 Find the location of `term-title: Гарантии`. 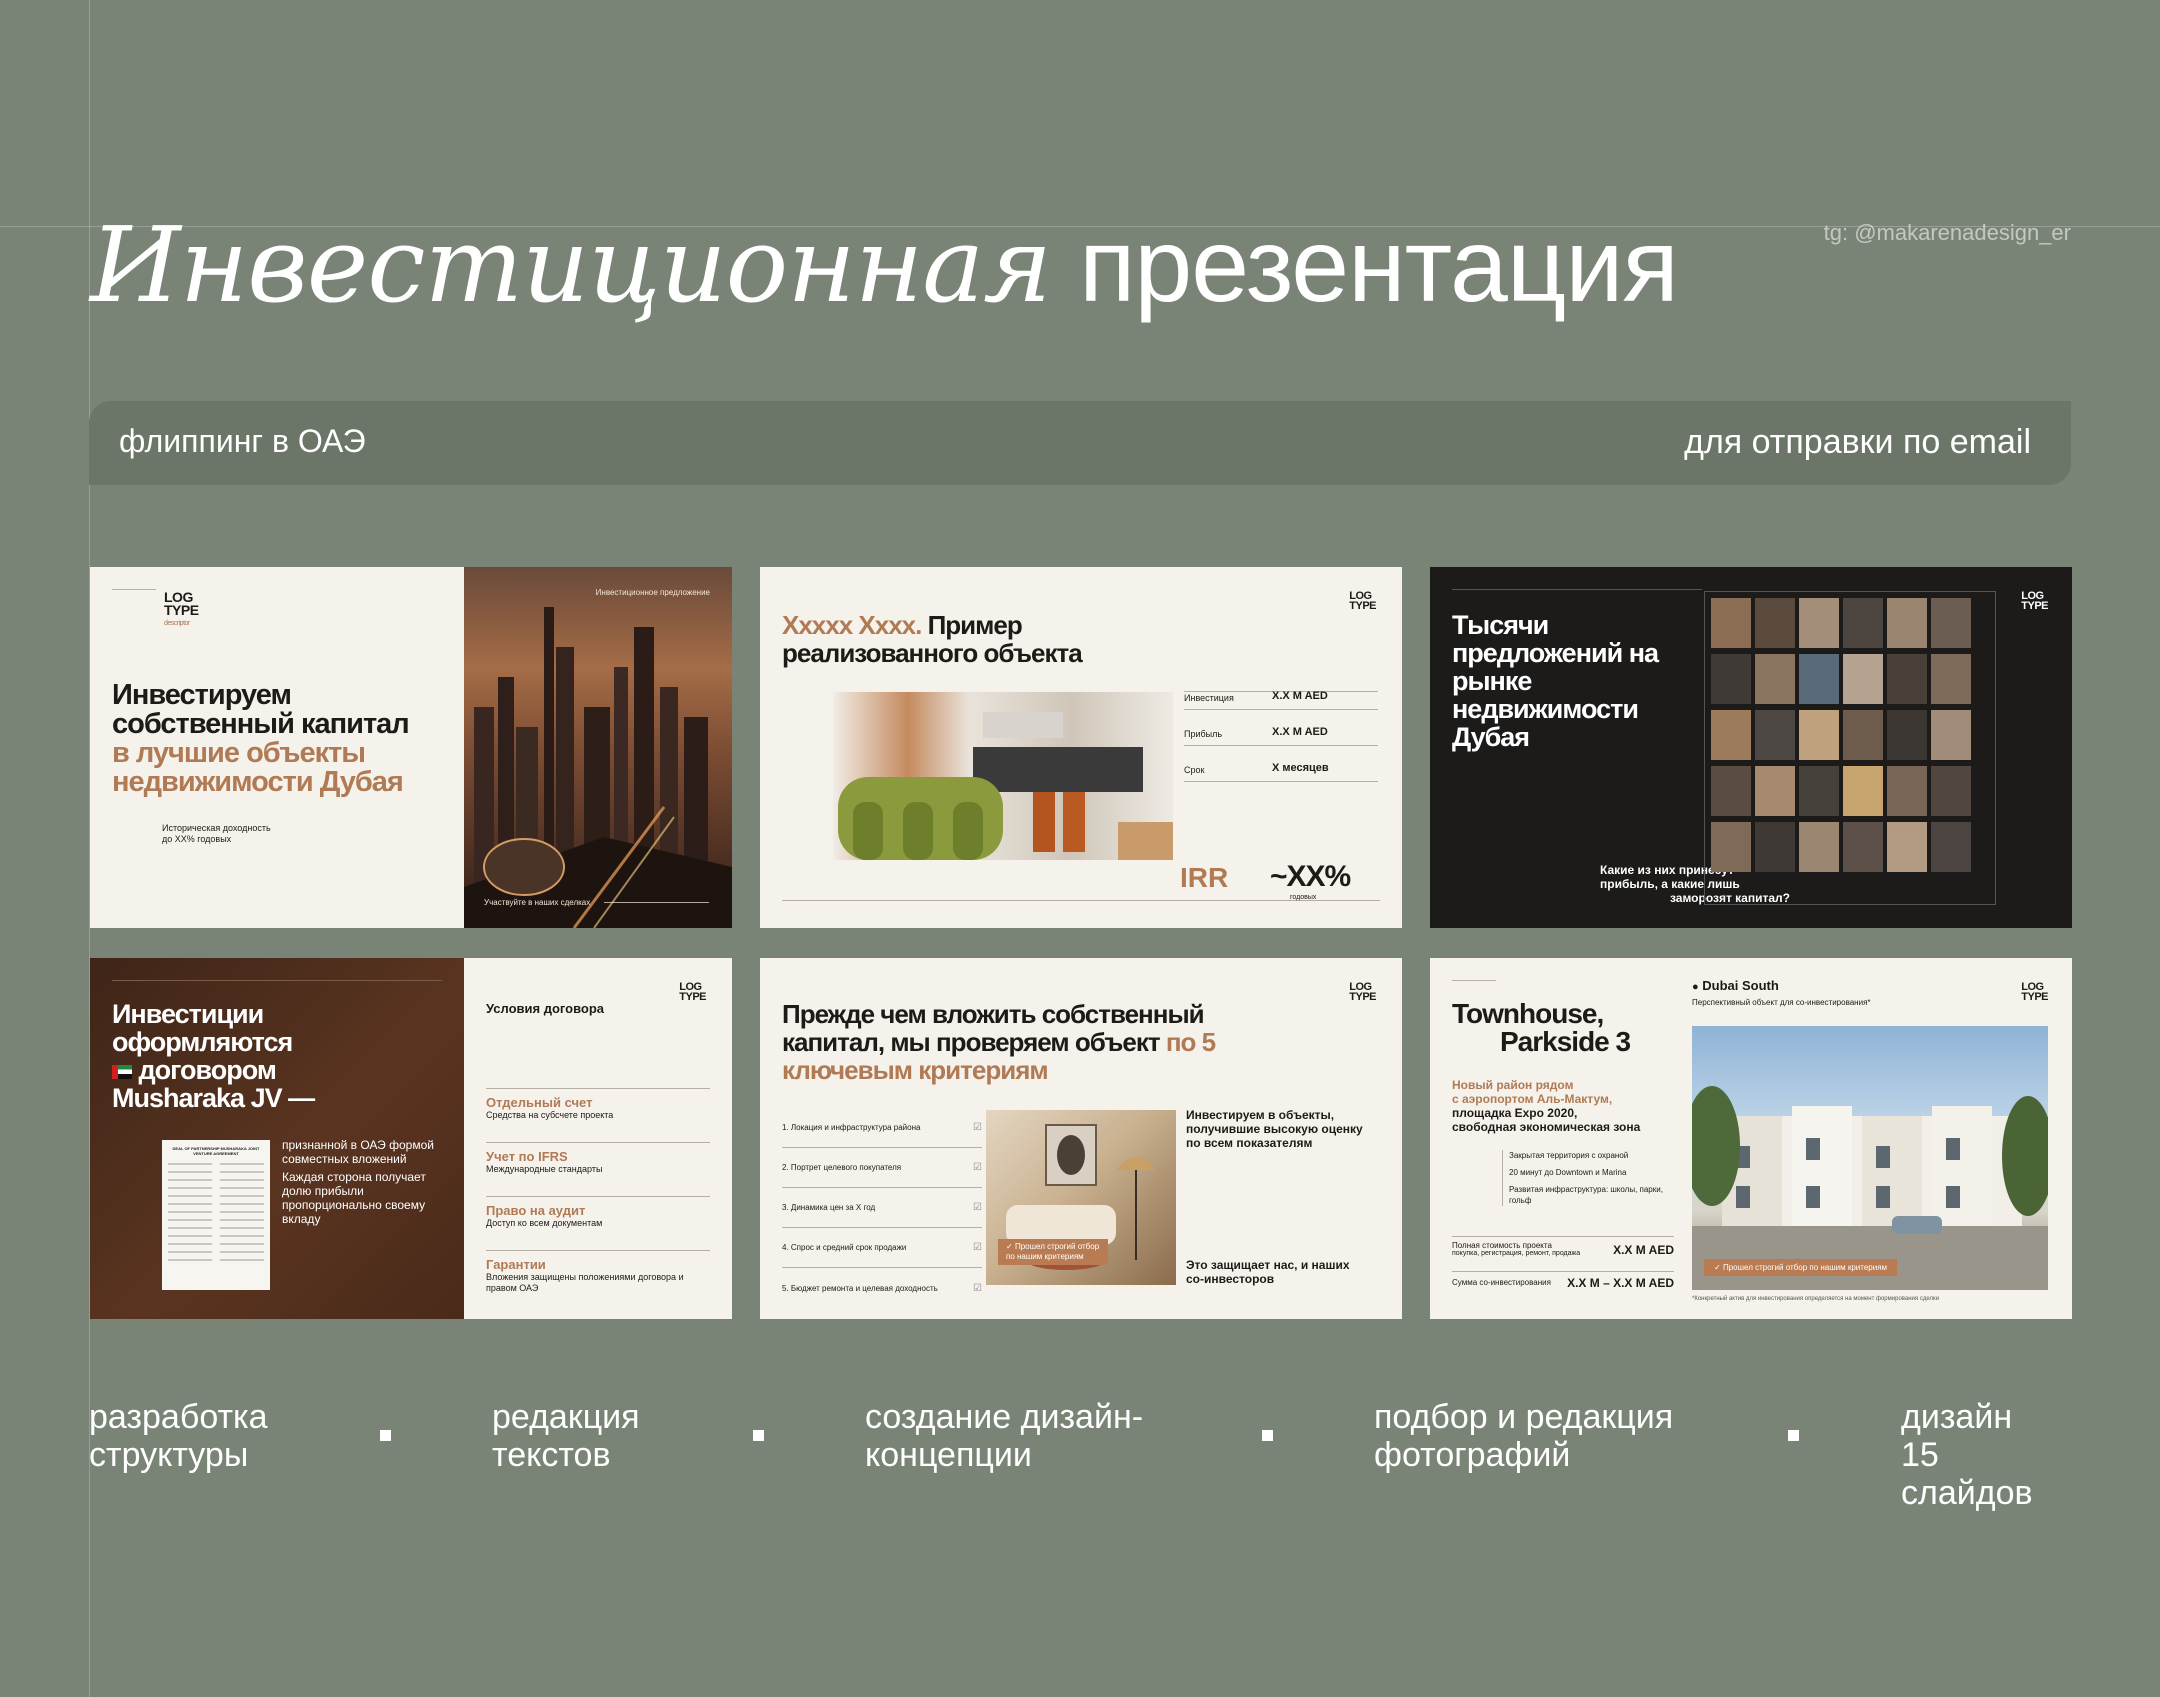

term-title: Гарантии is located at coordinates (516, 1264).